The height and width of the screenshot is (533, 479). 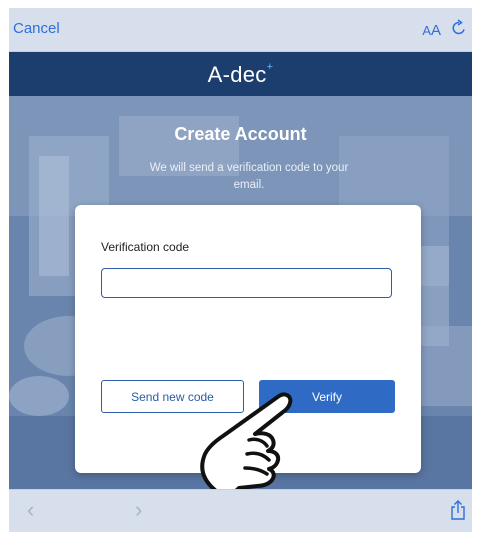 I want to click on cancel-button: Cancel, so click(x=36, y=28).